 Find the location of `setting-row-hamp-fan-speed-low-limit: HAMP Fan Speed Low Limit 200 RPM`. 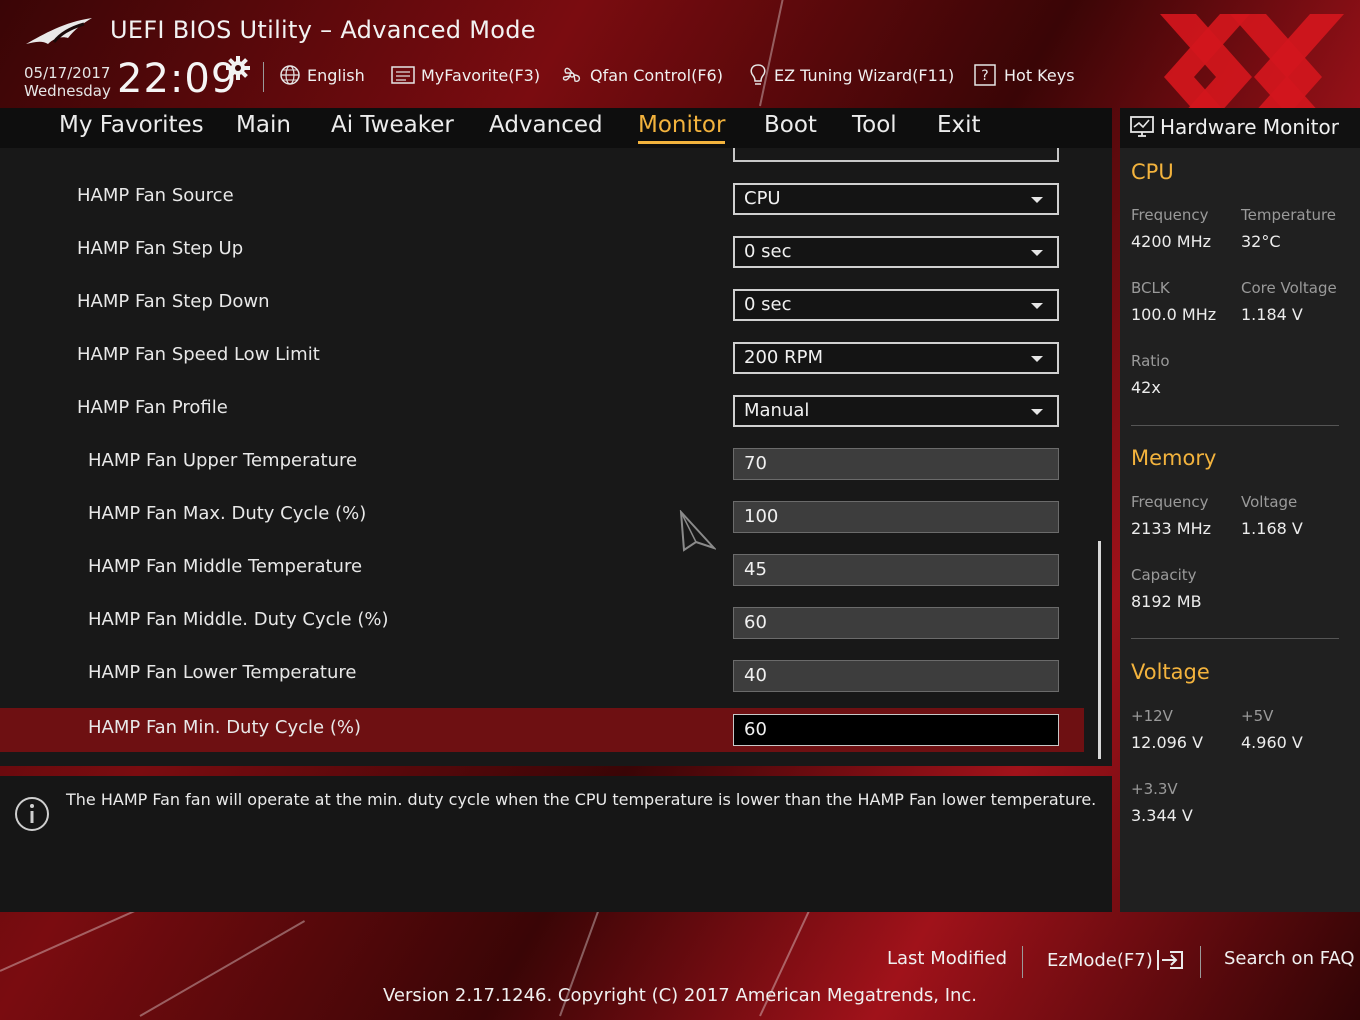

setting-row-hamp-fan-speed-low-limit: HAMP Fan Speed Low Limit 200 RPM is located at coordinates (542, 355).